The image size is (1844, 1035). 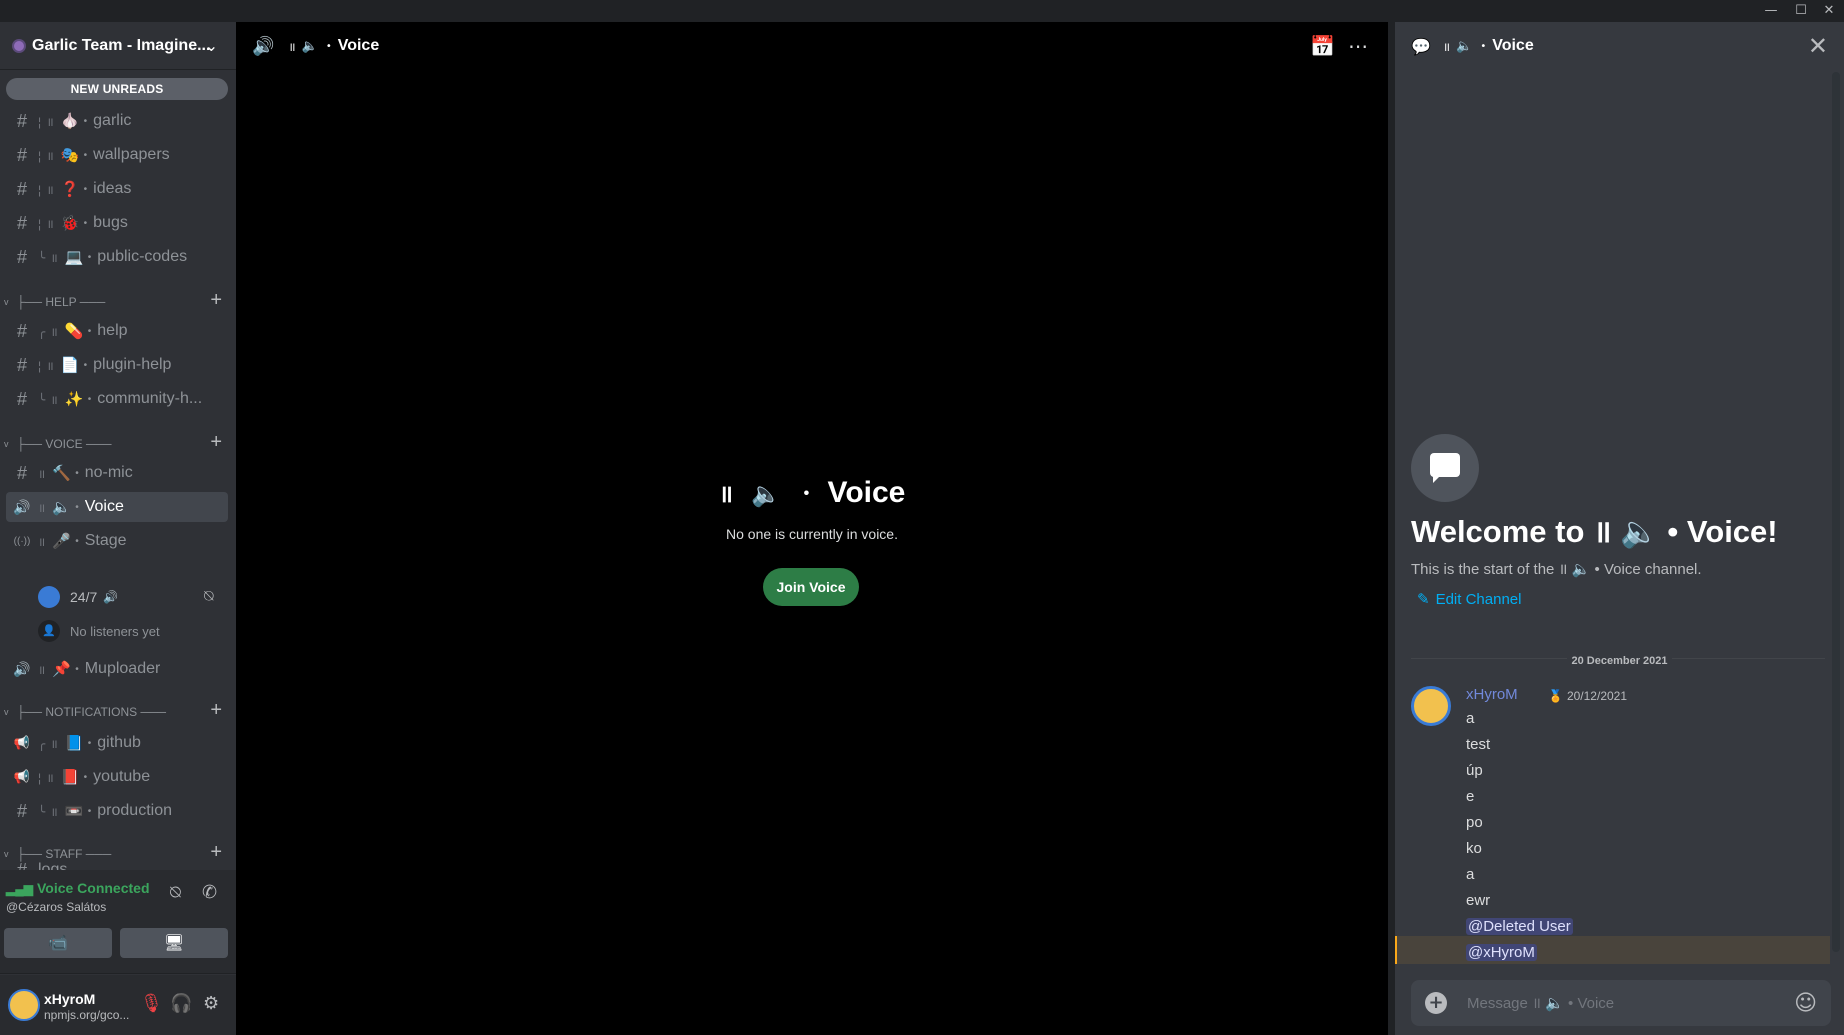 What do you see at coordinates (117, 257) in the screenshot?
I see `channel-public-codes: # ╰ ॥ 💻 • public-codes` at bounding box center [117, 257].